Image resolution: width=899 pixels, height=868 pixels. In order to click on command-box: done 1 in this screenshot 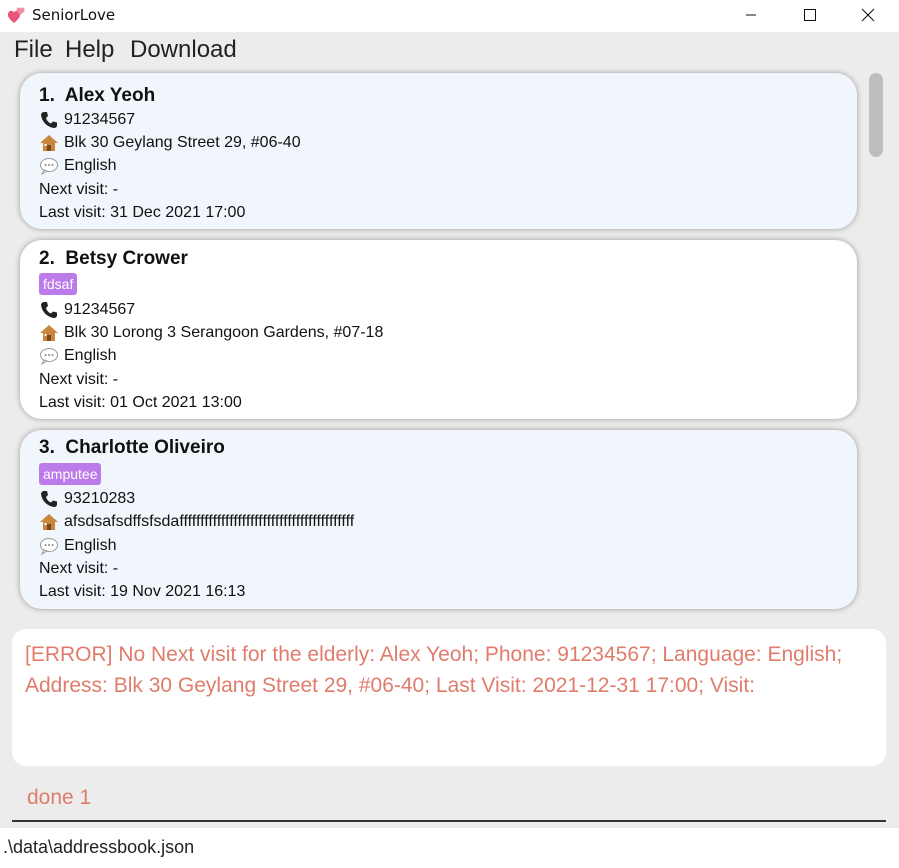, I will do `click(449, 799)`.